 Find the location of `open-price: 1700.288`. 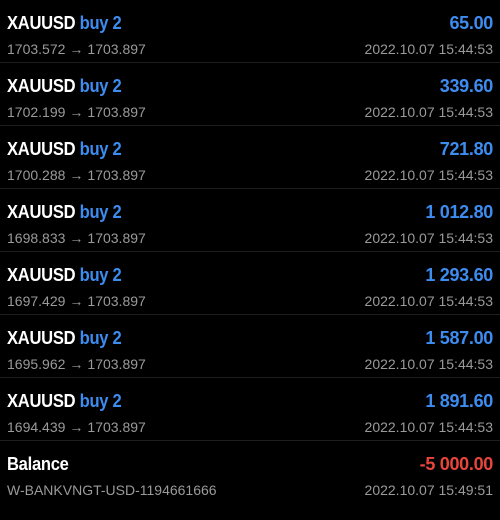

open-price: 1700.288 is located at coordinates (36, 175).